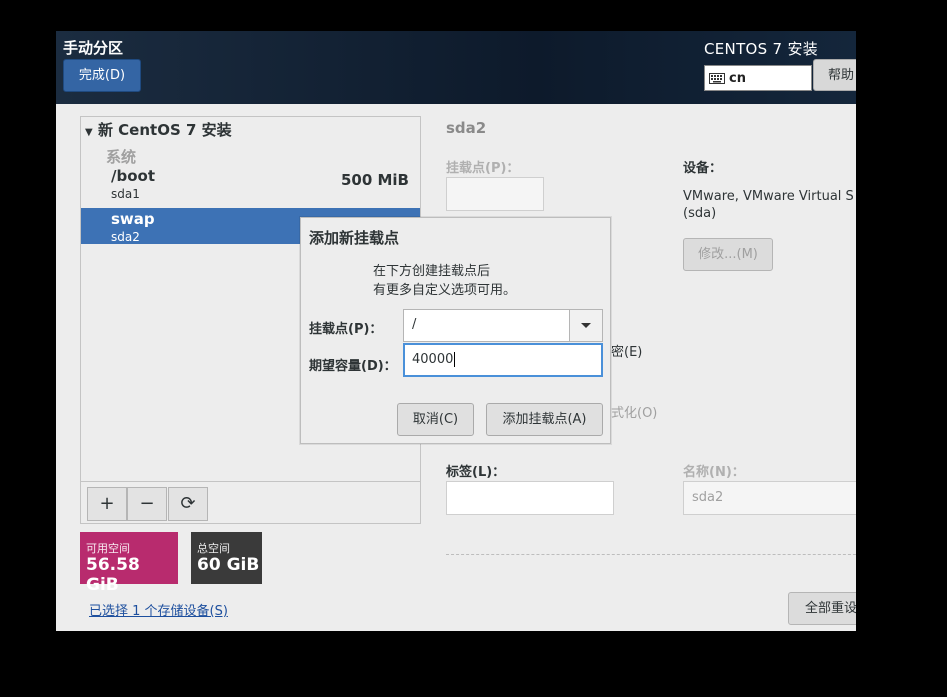 This screenshot has height=697, width=947. Describe the element at coordinates (455, 359) in the screenshot. I see `text-cursor` at that location.